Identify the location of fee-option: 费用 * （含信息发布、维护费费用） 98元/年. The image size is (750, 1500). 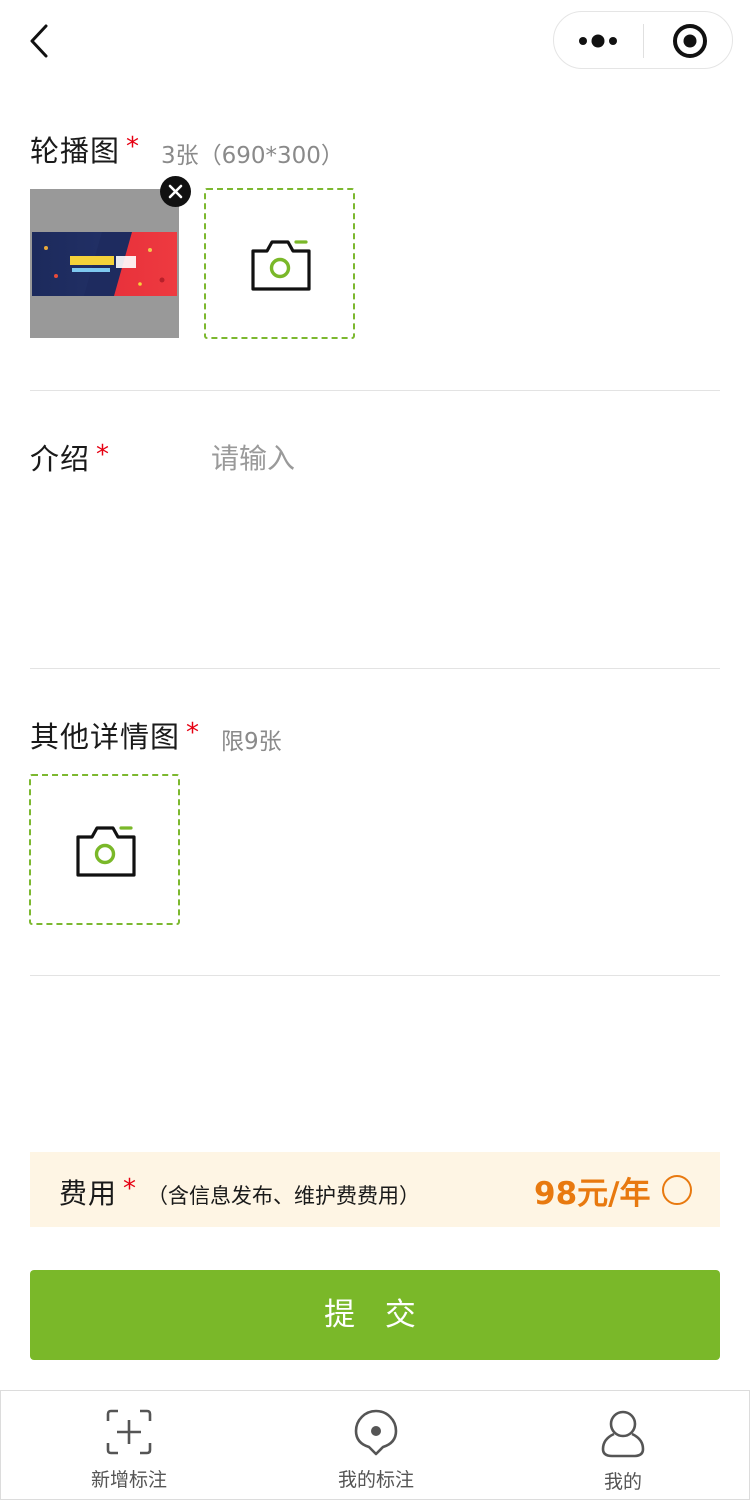
(375, 1189).